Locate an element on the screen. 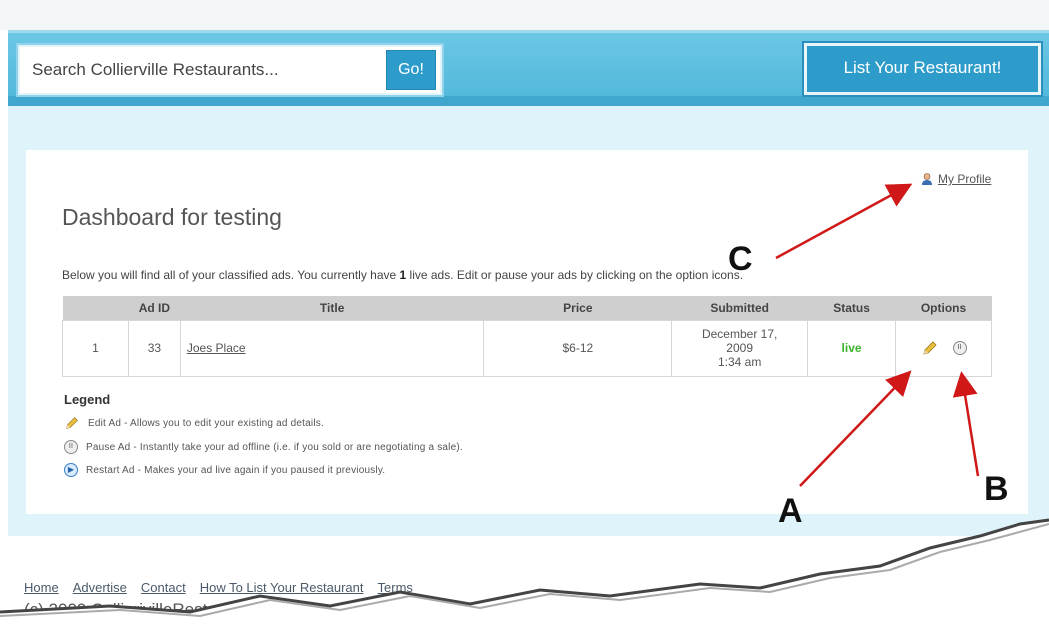  arrow-a is located at coordinates (855, 428).